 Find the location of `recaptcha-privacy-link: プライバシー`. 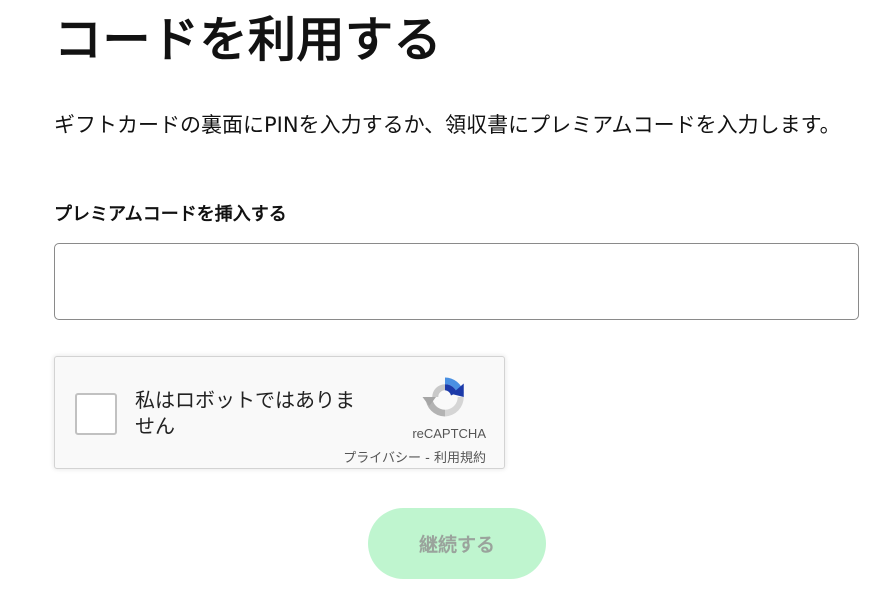

recaptcha-privacy-link: プライバシー is located at coordinates (382, 458).